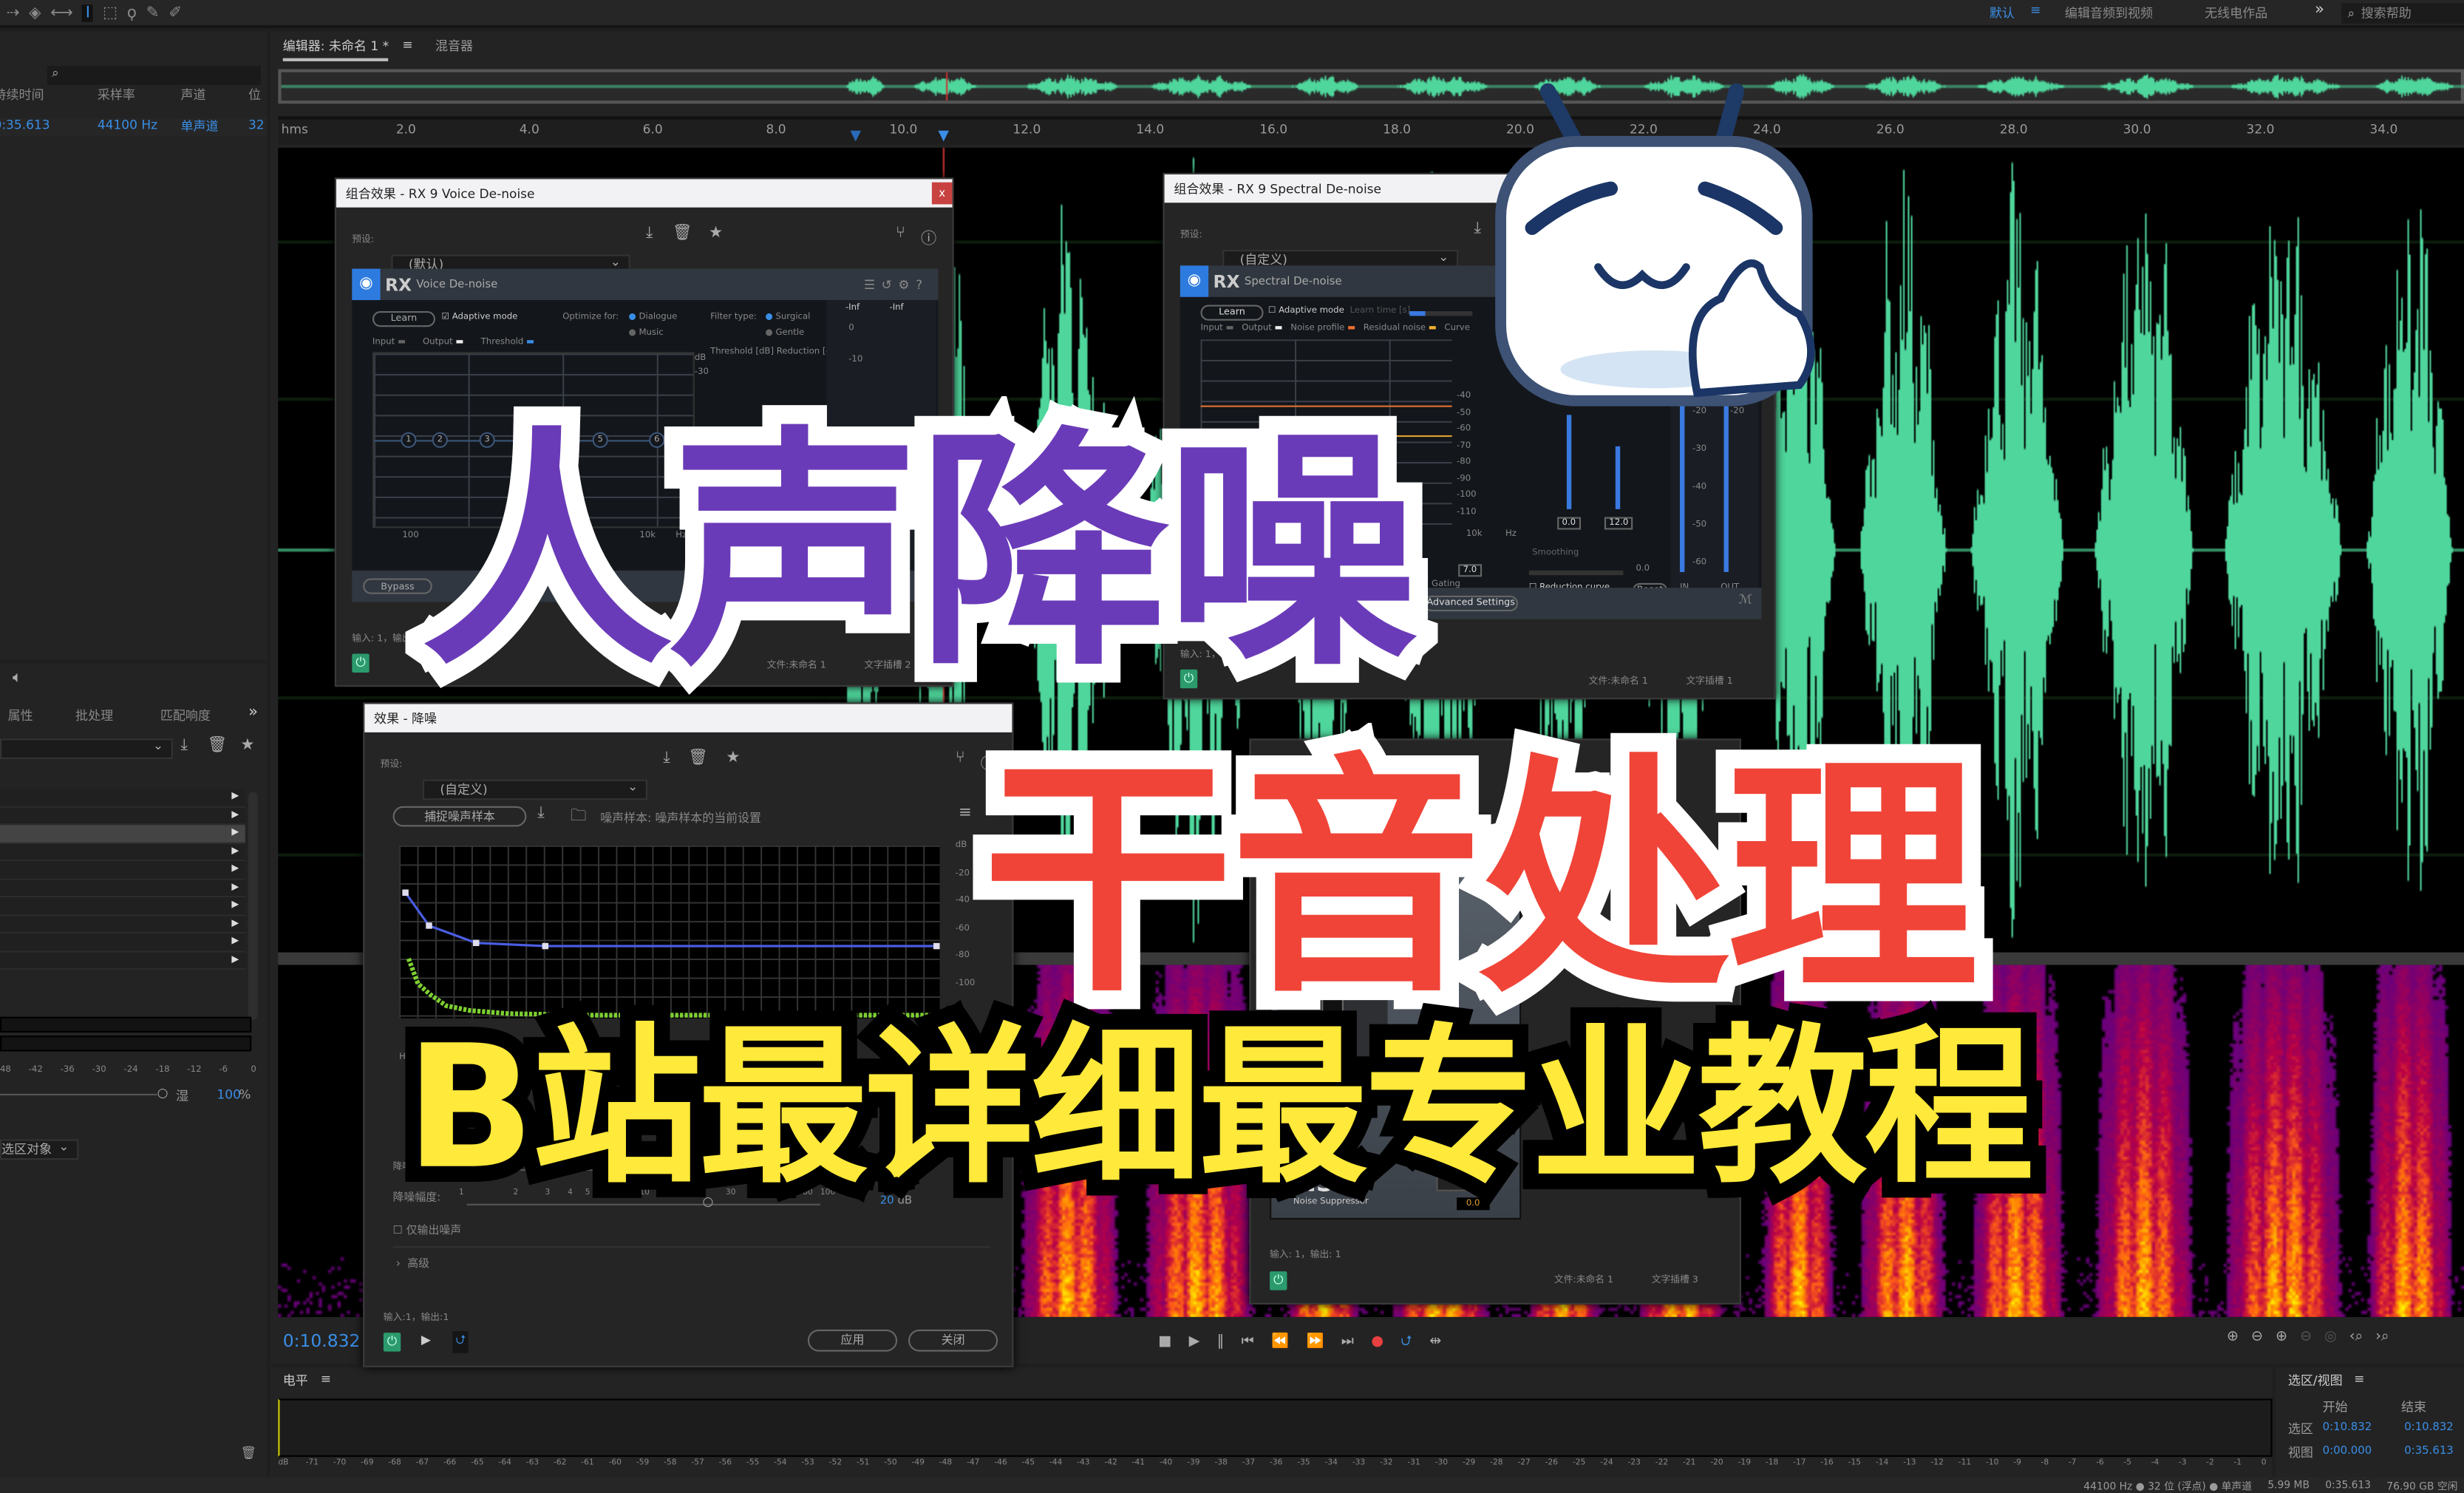 This screenshot has height=1493, width=2464. What do you see at coordinates (88, 12) in the screenshot?
I see `time-selection-tool-icon: I` at bounding box center [88, 12].